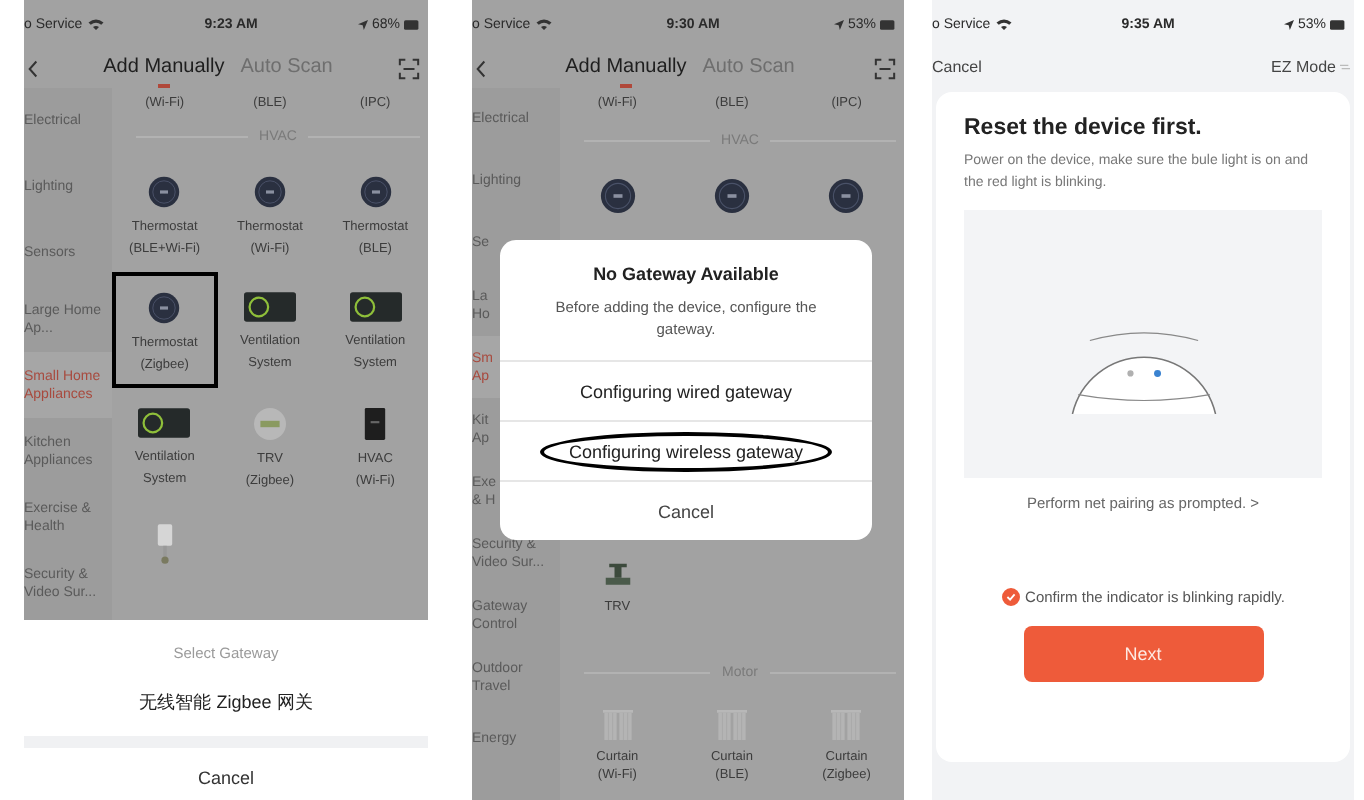 Image resolution: width=1364 pixels, height=800 pixels. I want to click on checkbox, so click(1010, 597).